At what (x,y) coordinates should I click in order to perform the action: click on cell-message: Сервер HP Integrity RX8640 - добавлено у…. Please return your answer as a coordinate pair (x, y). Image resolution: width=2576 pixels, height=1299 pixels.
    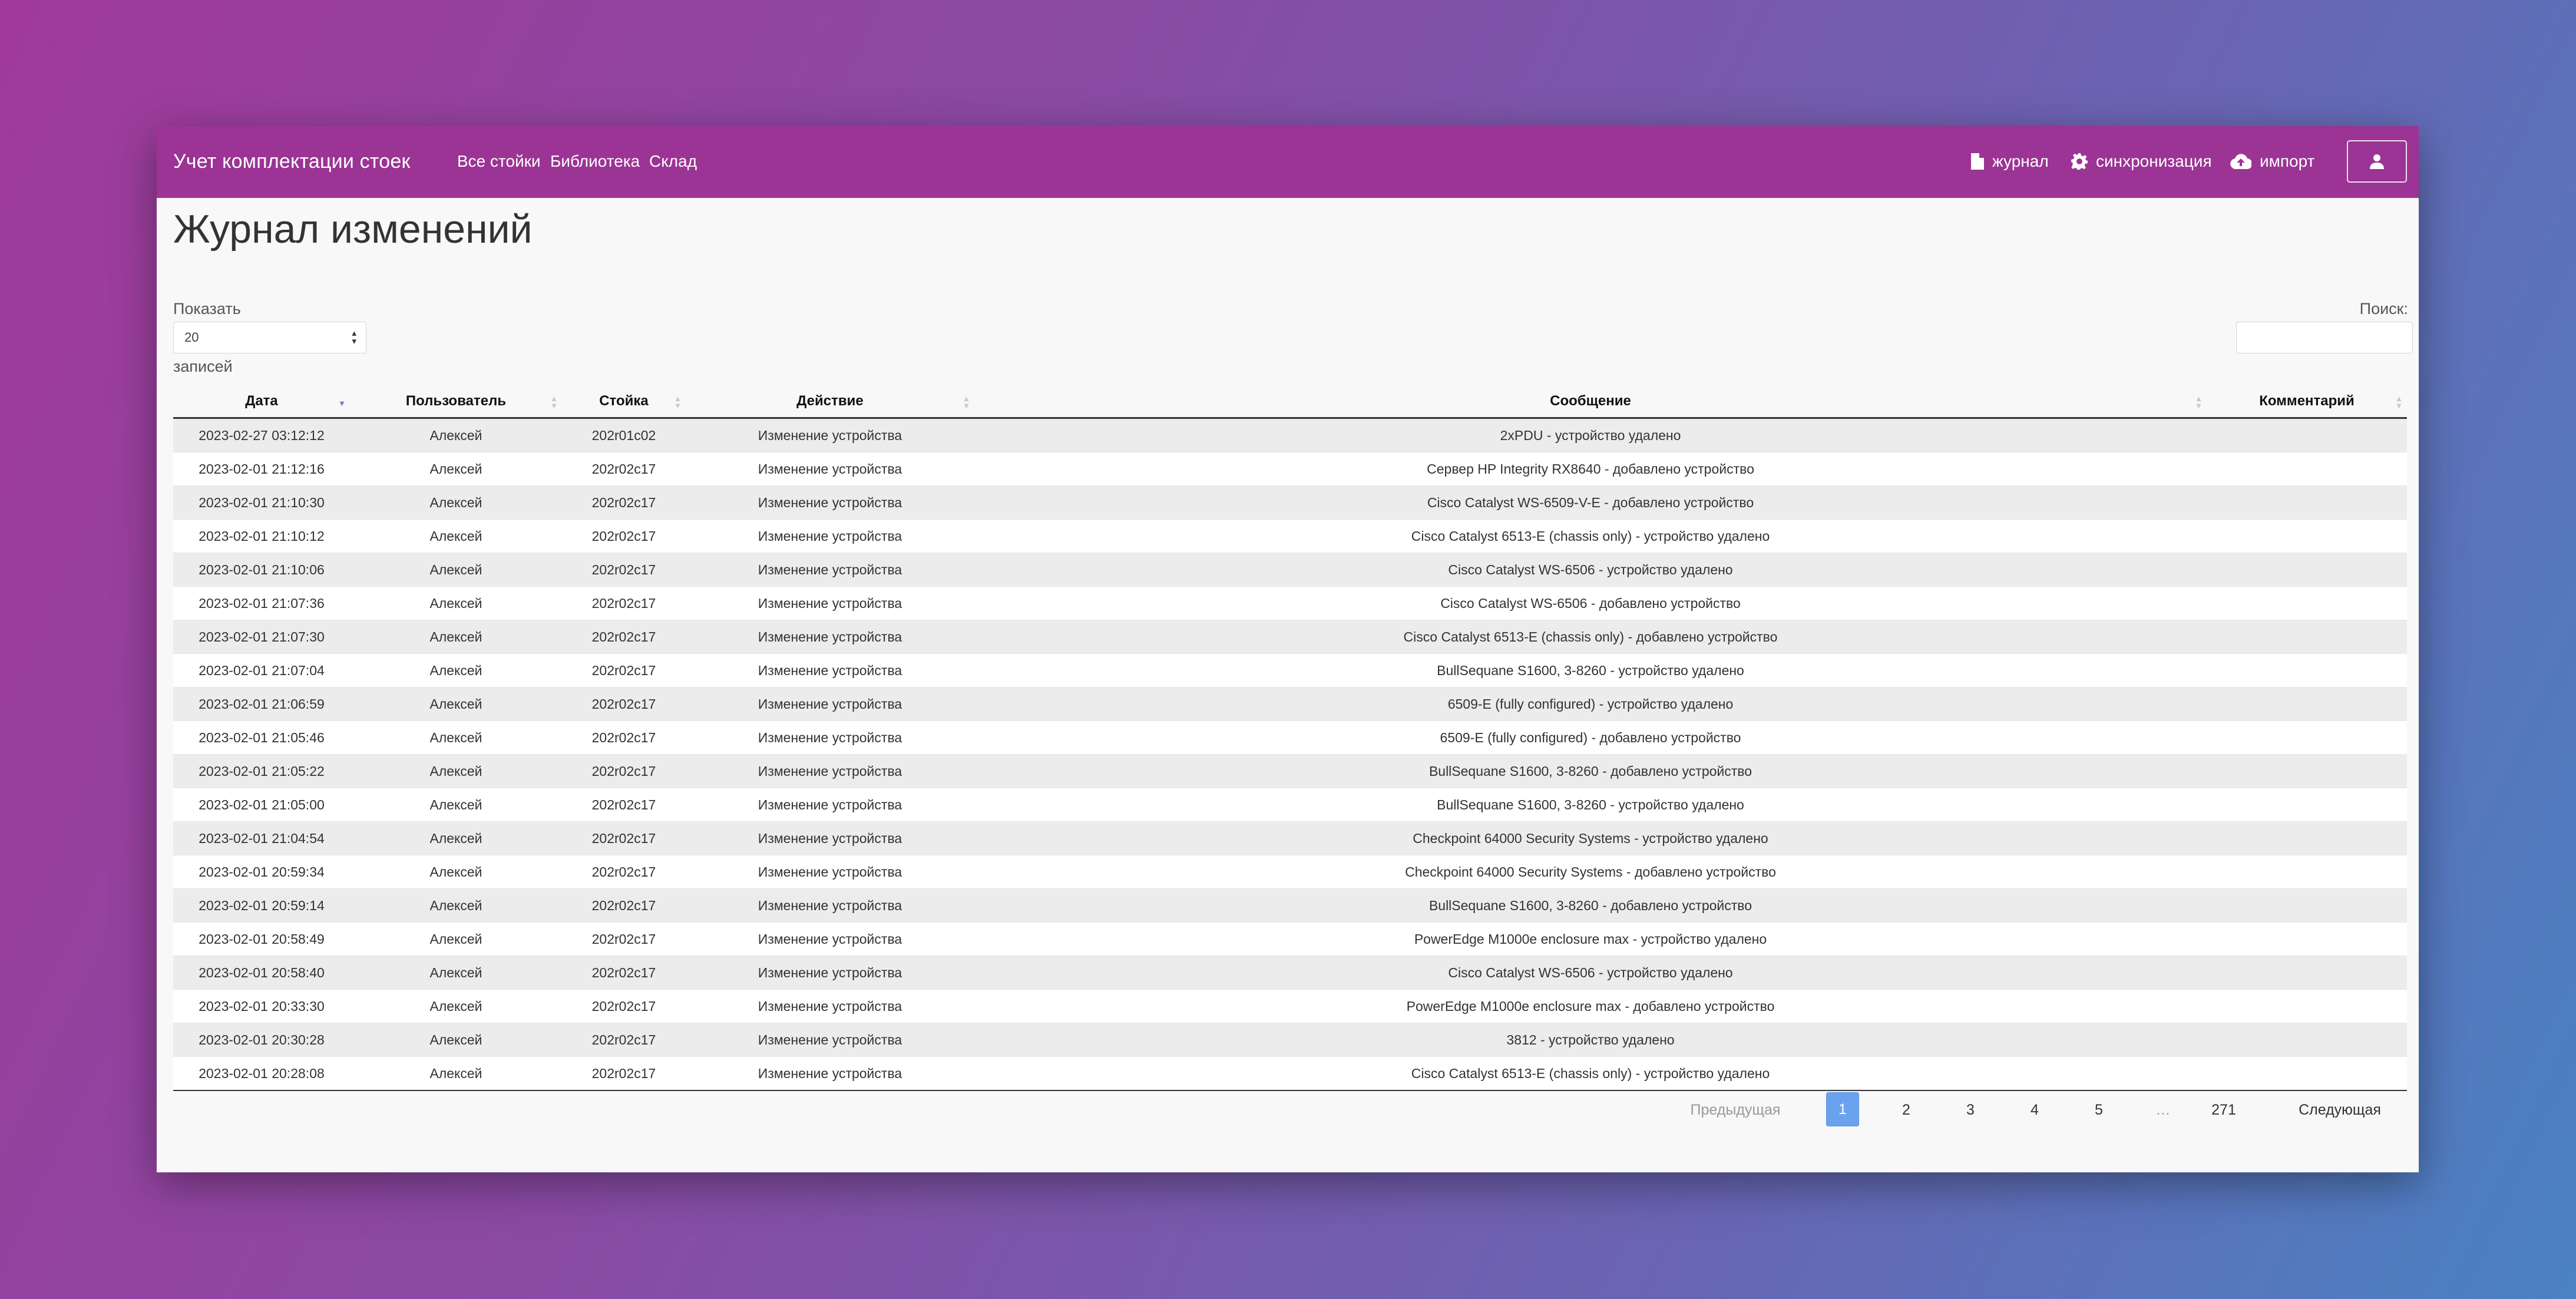
    Looking at the image, I should click on (1590, 469).